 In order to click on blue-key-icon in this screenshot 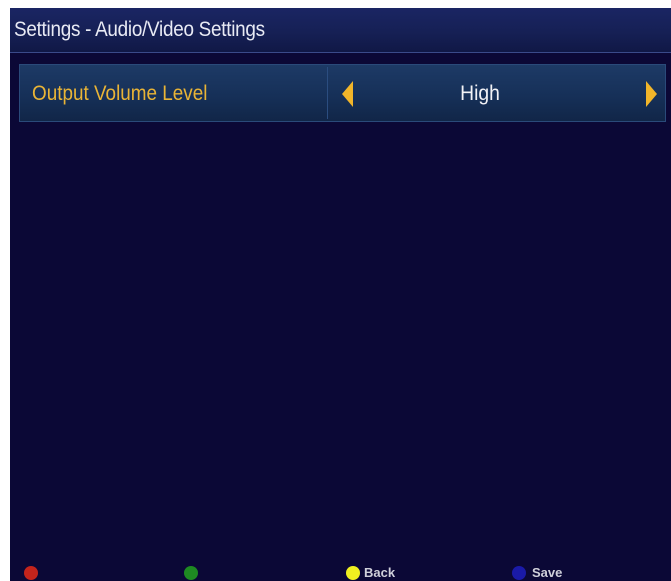, I will do `click(519, 573)`.